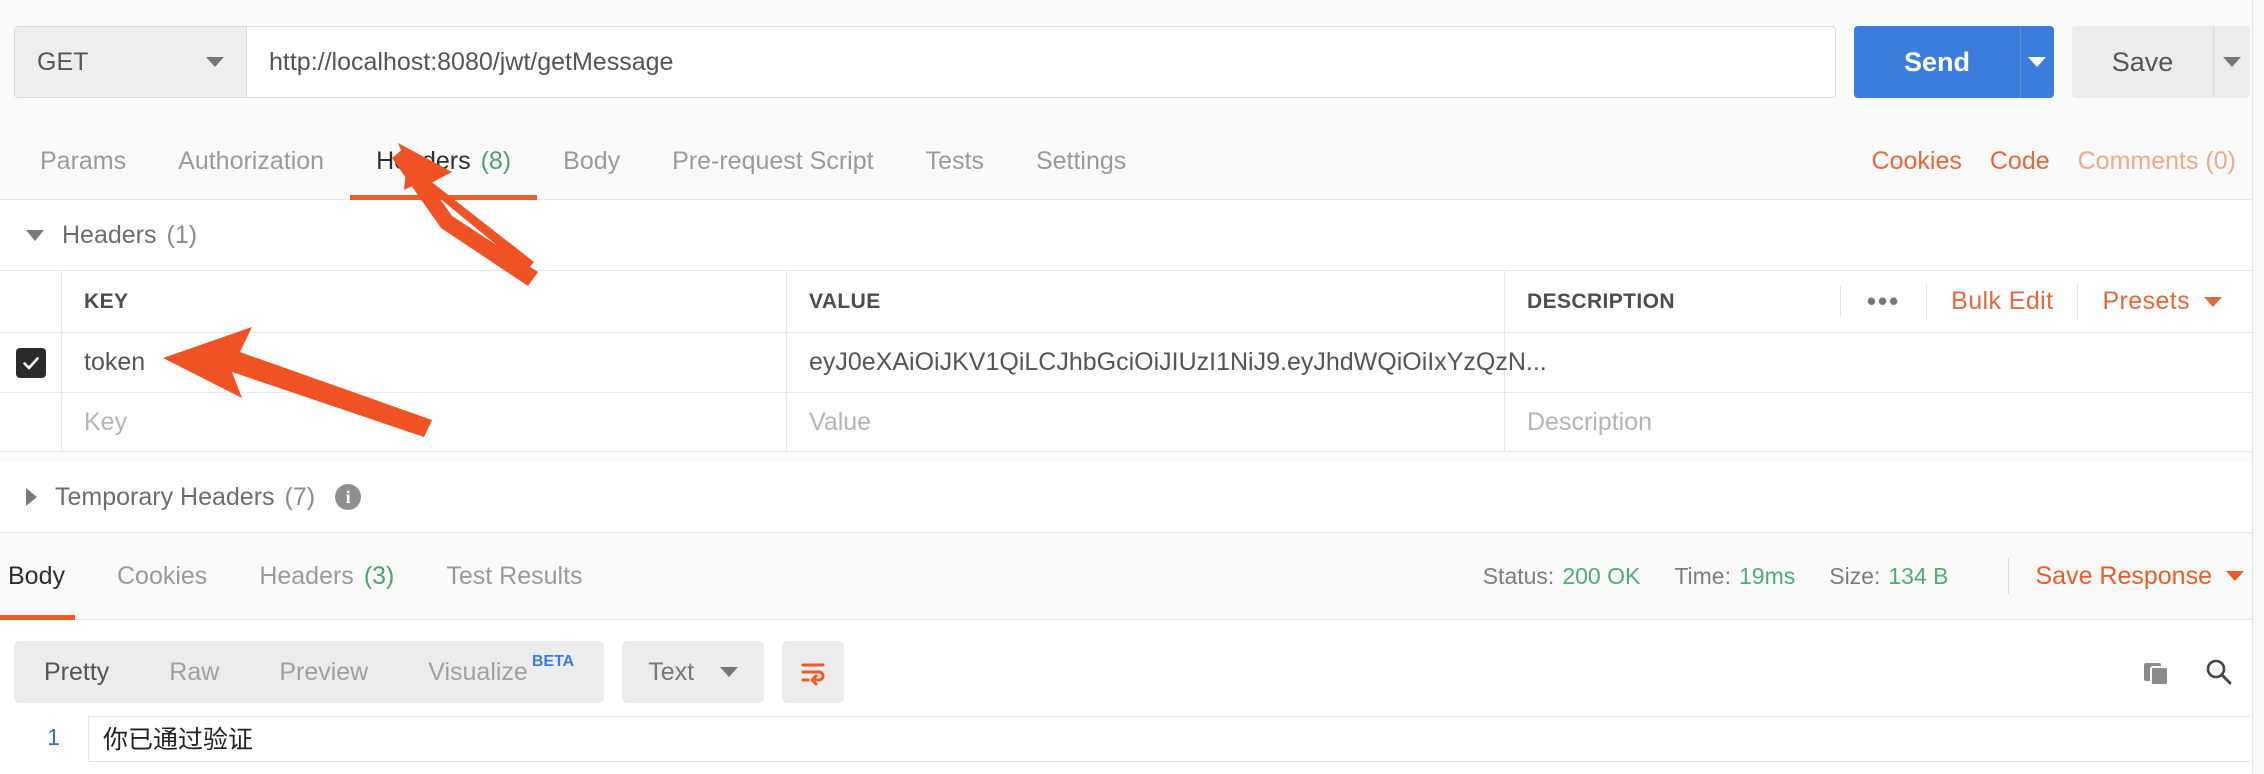  I want to click on tab-label: Authorization, so click(251, 161).